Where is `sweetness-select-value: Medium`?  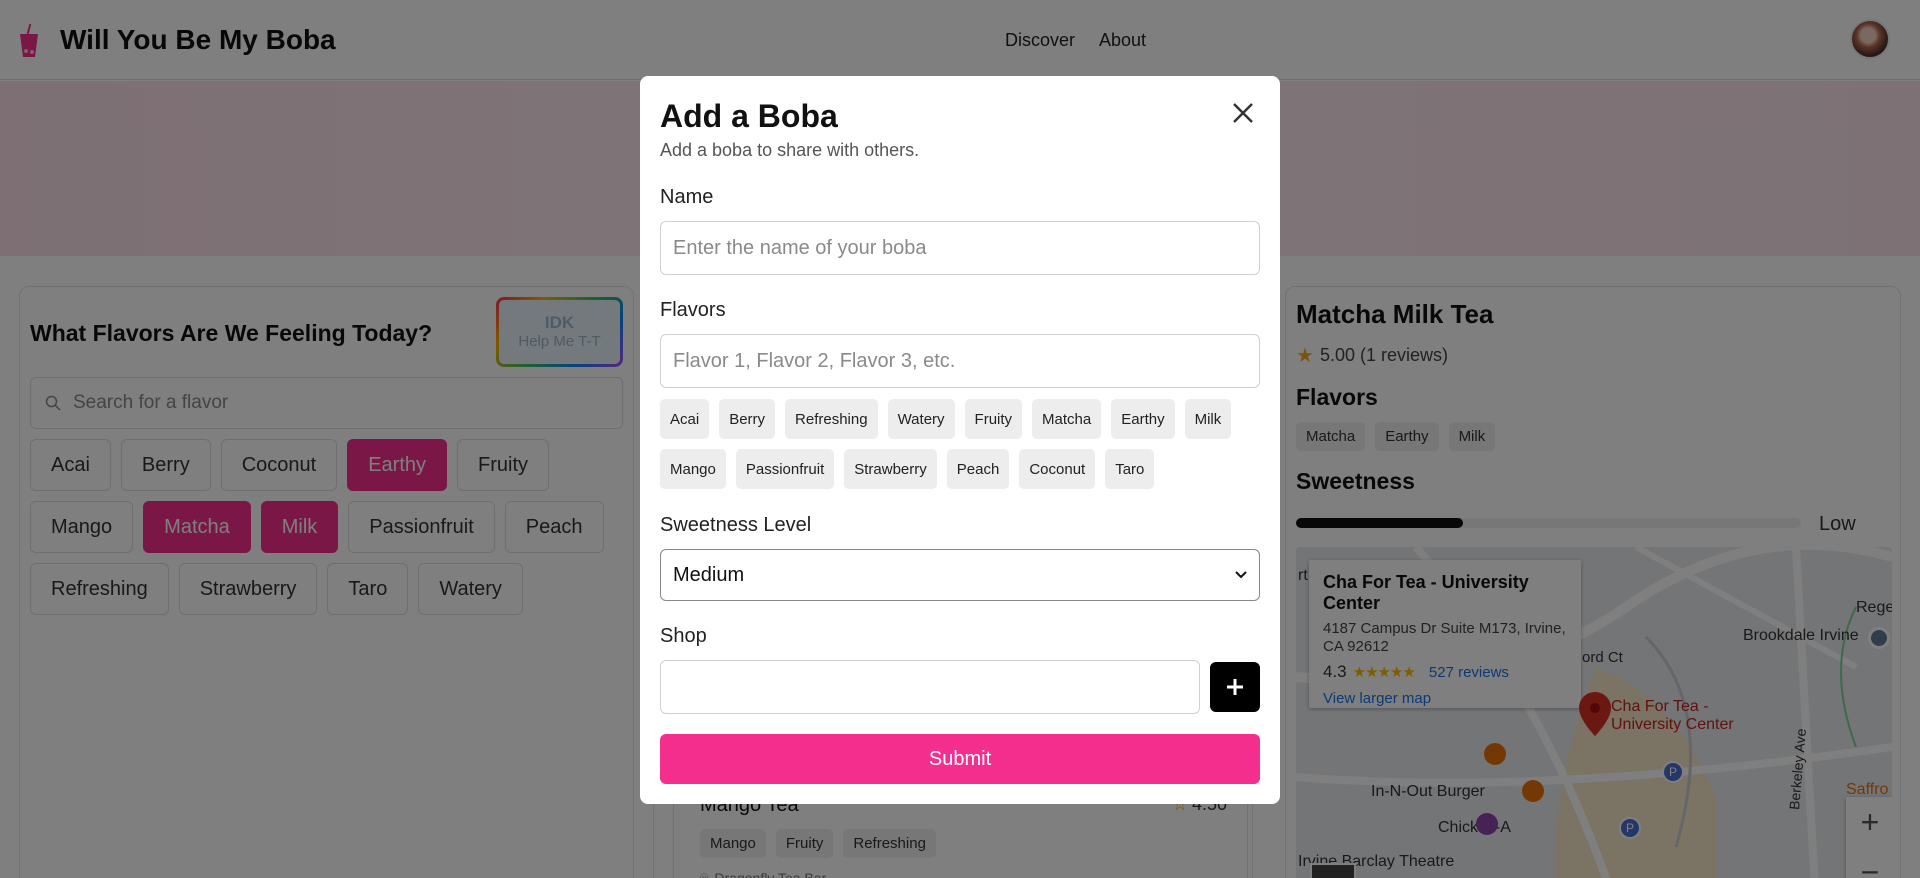 sweetness-select-value: Medium is located at coordinates (709, 574).